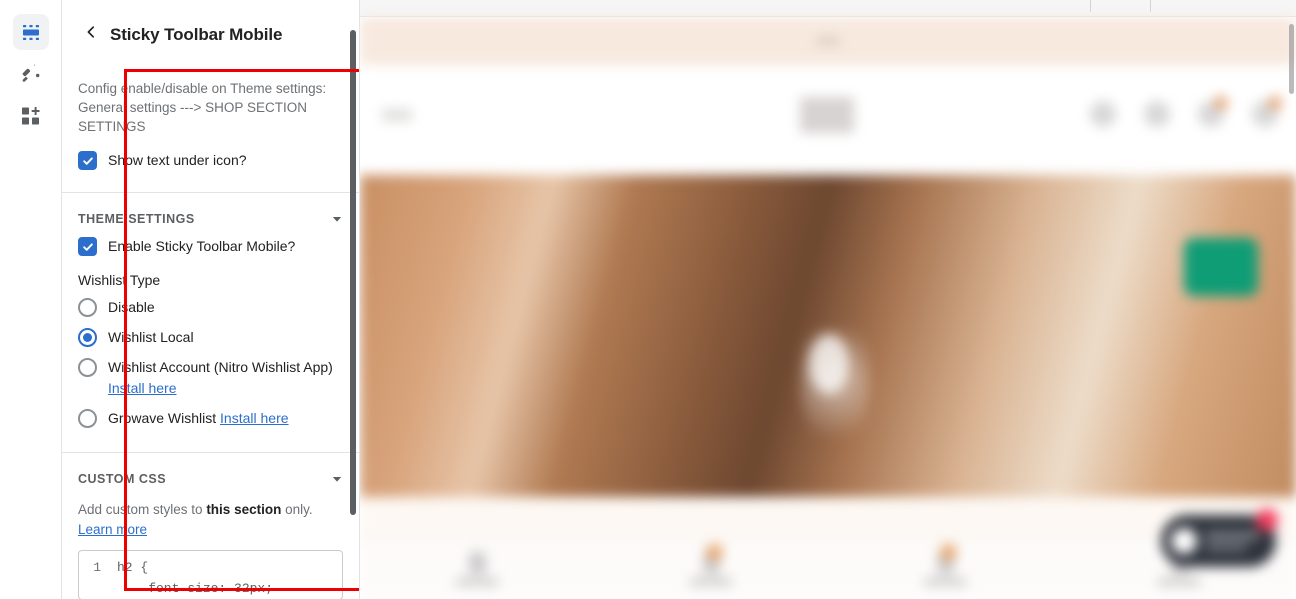  I want to click on sticky-toolbar, so click(828, 568).